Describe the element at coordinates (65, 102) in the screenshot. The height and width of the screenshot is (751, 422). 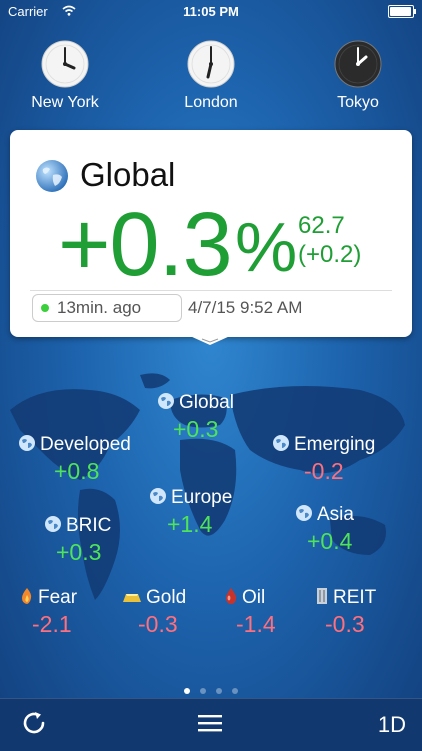
I see `clock-city-label: New York` at that location.